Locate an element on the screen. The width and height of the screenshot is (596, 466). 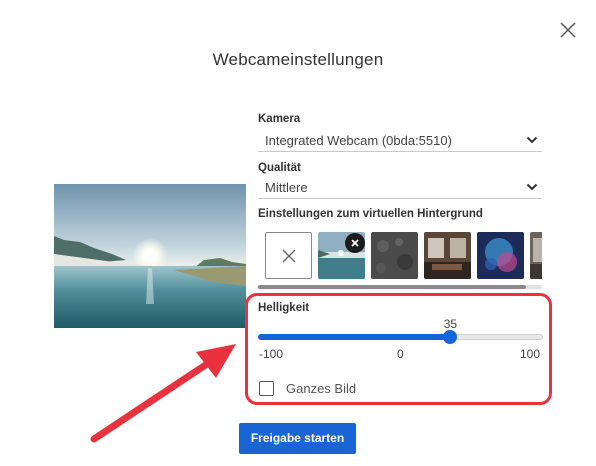
camera-label: Kamera is located at coordinates (279, 119).